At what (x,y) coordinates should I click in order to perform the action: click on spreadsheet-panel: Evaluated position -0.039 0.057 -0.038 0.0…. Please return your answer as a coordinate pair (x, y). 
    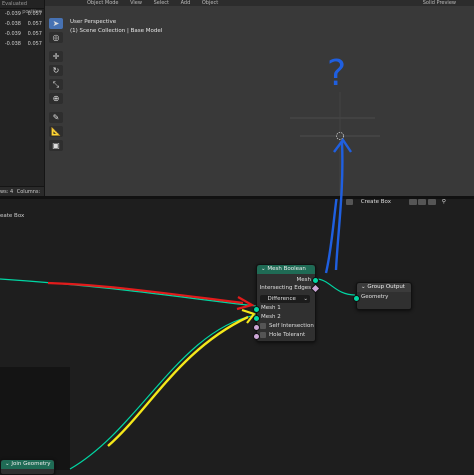
    Looking at the image, I should click on (22, 98).